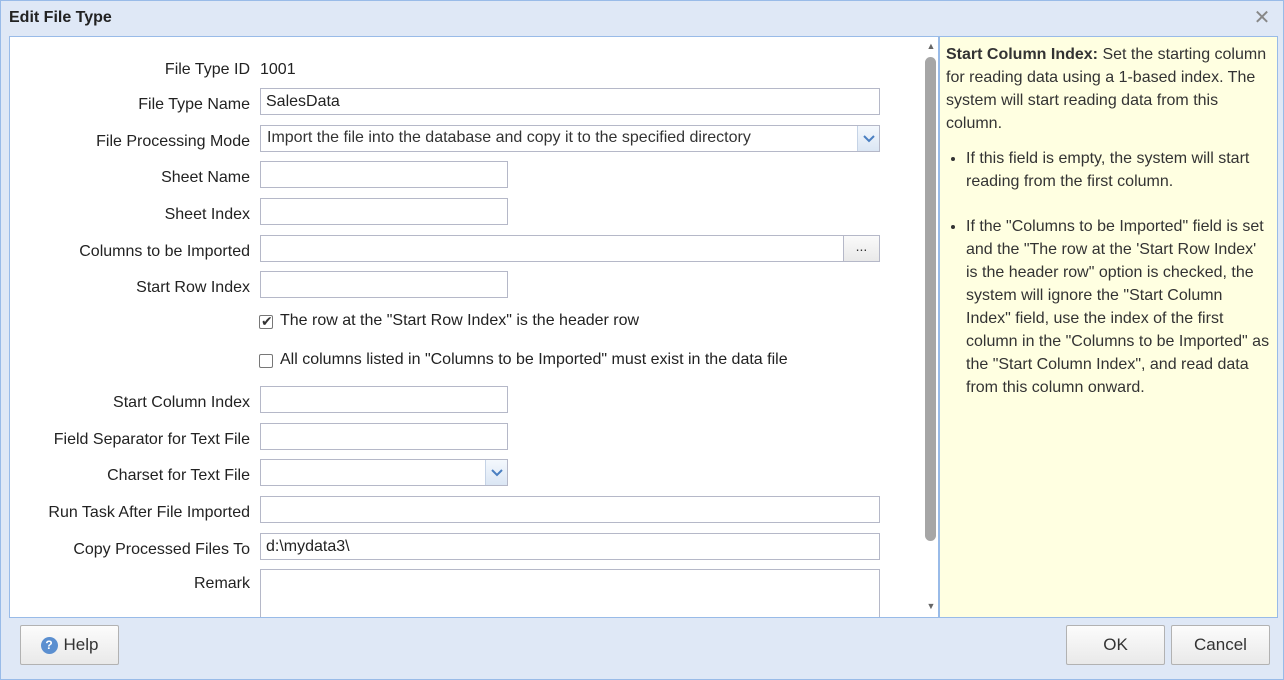 The height and width of the screenshot is (680, 1284). Describe the element at coordinates (130, 585) in the screenshot. I see `remark-label-wrap: Remark` at that location.